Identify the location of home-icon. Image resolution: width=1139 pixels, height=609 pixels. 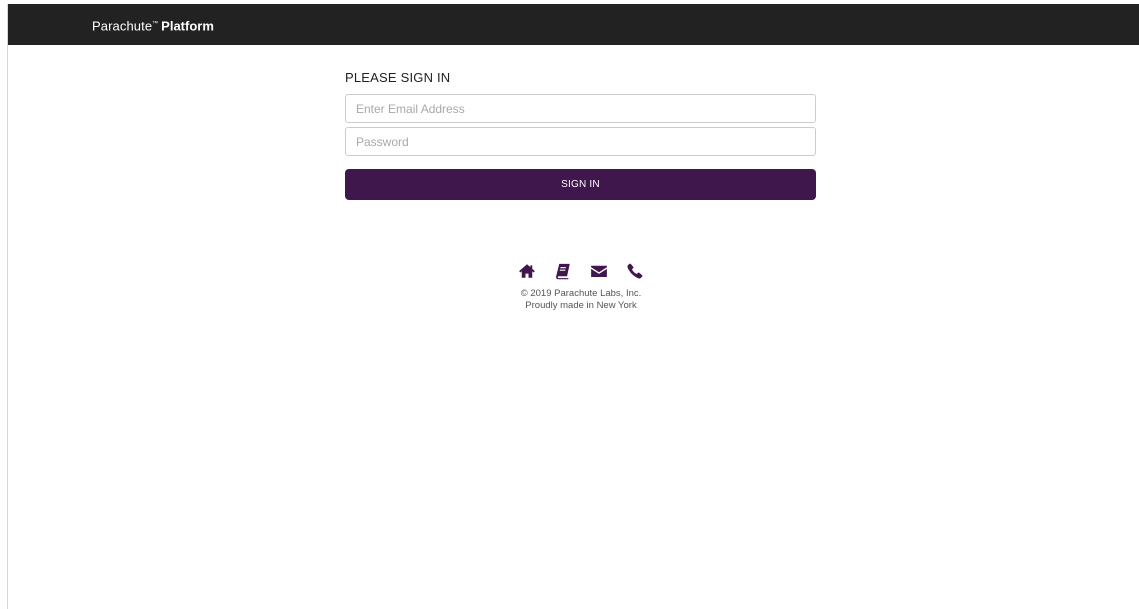
(527, 271).